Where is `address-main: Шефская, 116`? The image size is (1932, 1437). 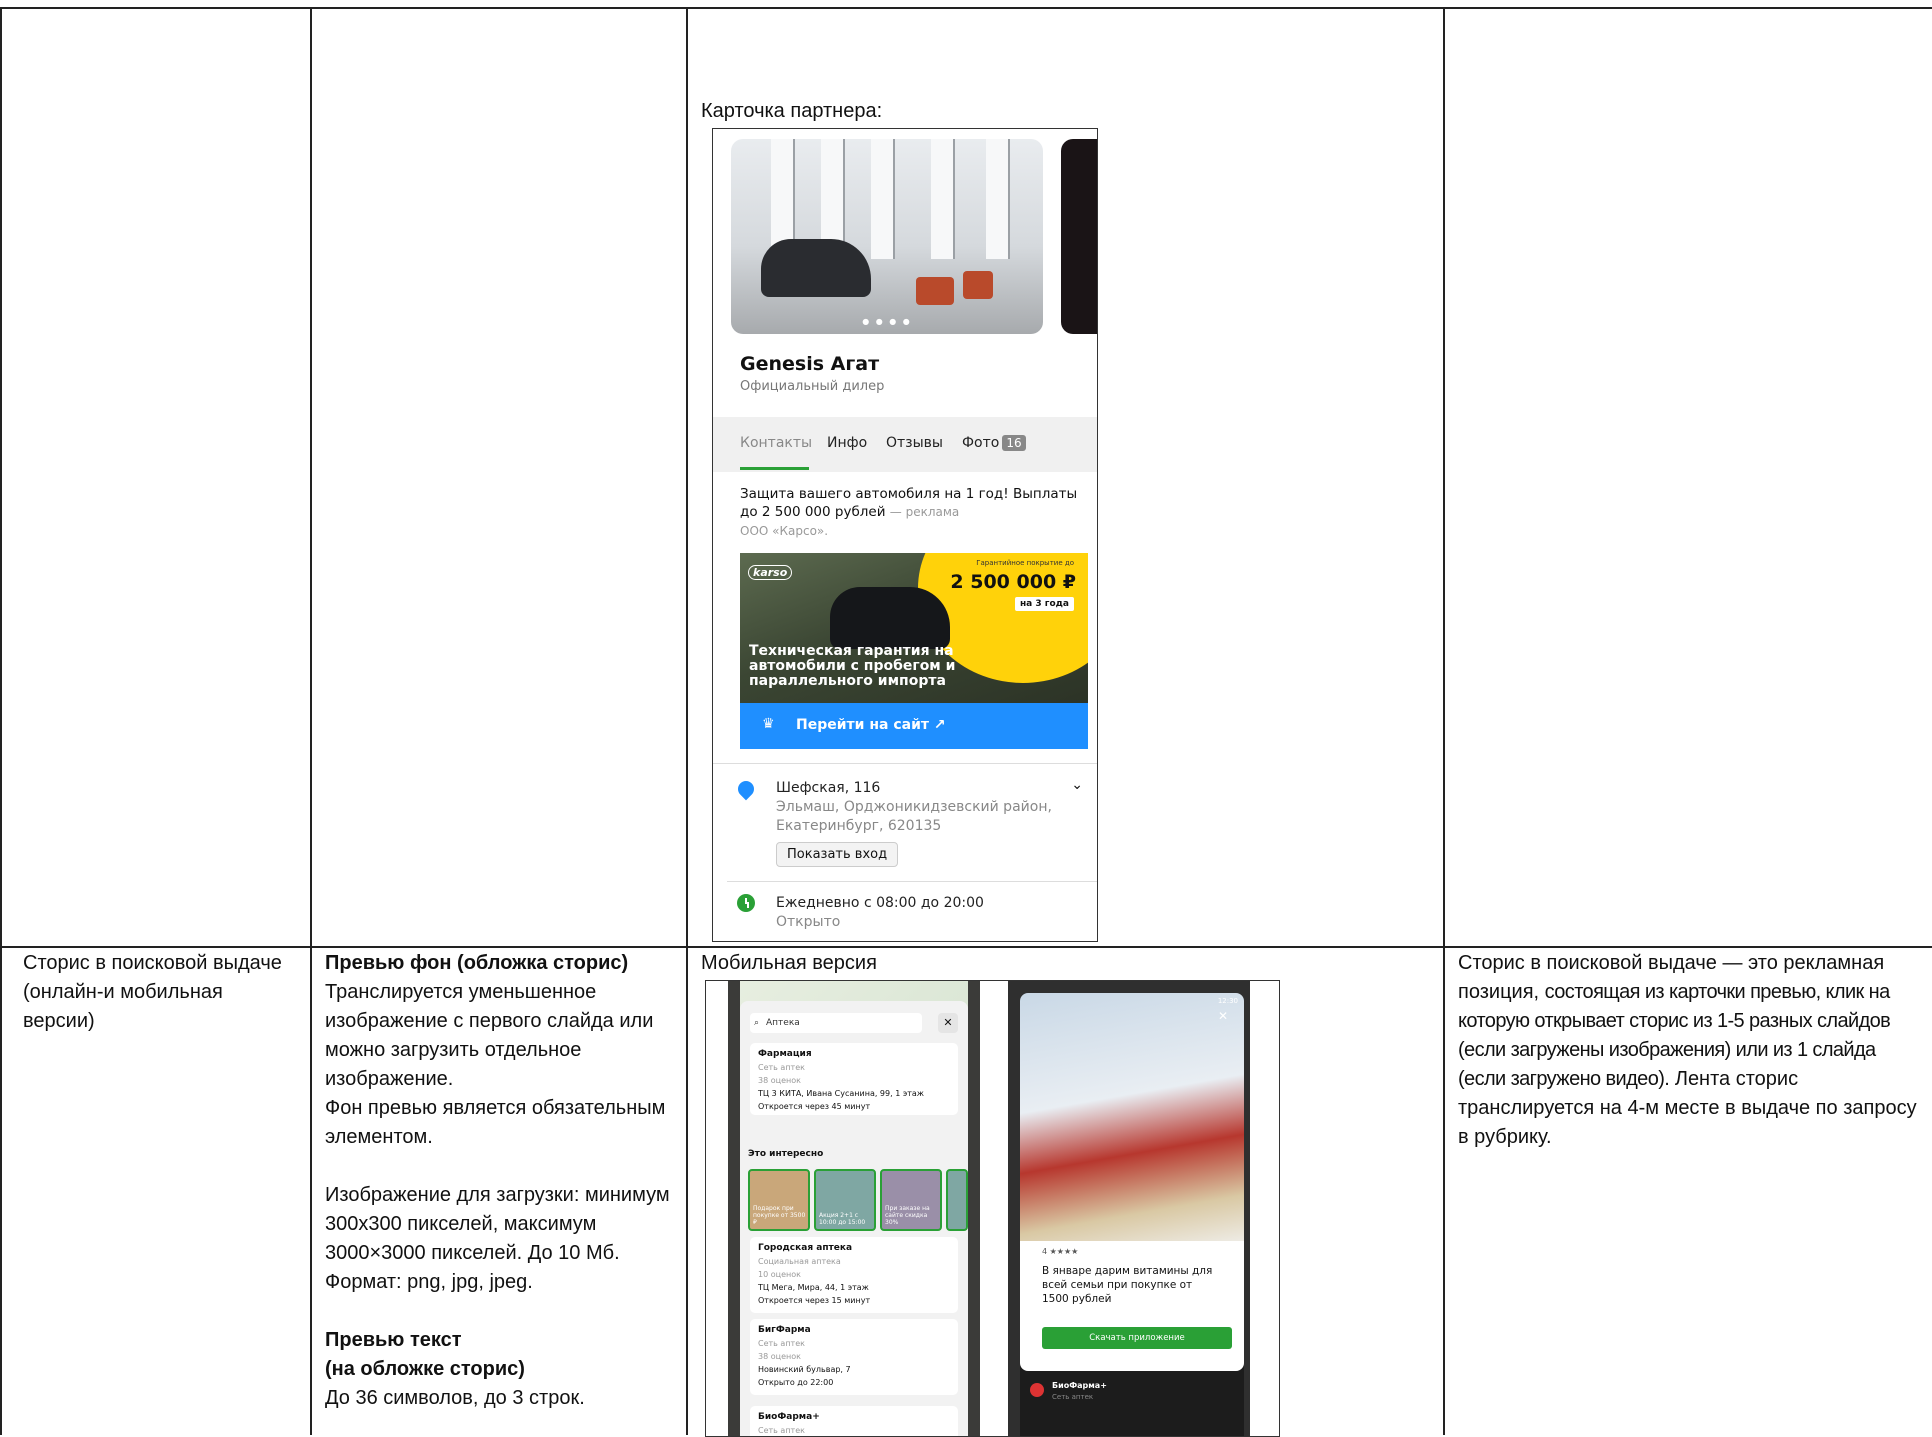 address-main: Шефская, 116 is located at coordinates (828, 788).